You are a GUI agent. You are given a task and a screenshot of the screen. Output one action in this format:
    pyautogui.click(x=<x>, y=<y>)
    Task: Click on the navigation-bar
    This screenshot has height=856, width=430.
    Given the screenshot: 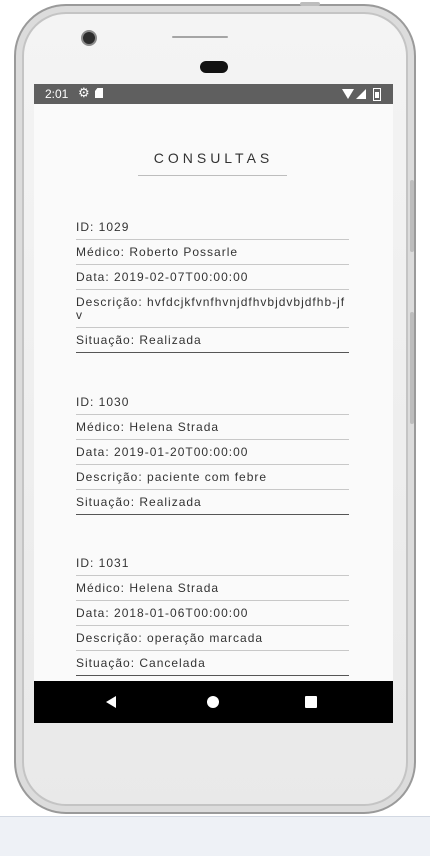 What is the action you would take?
    pyautogui.click(x=213, y=702)
    